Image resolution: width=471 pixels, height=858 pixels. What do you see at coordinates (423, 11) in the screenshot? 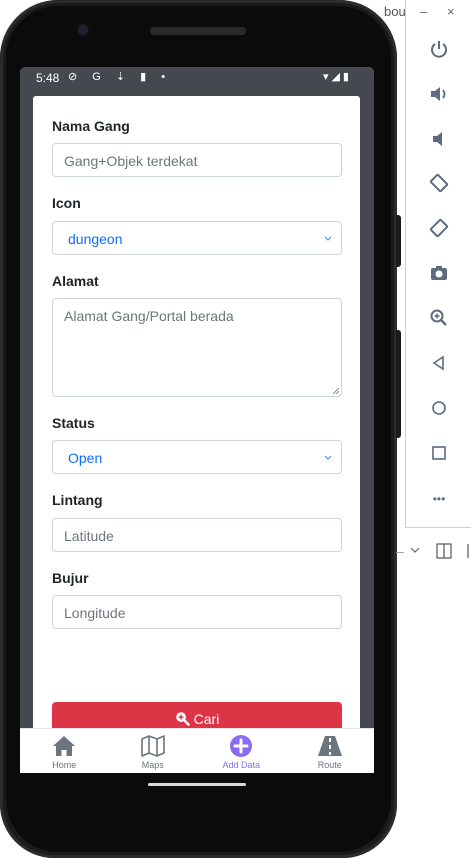
I see `minimize-button: –` at bounding box center [423, 11].